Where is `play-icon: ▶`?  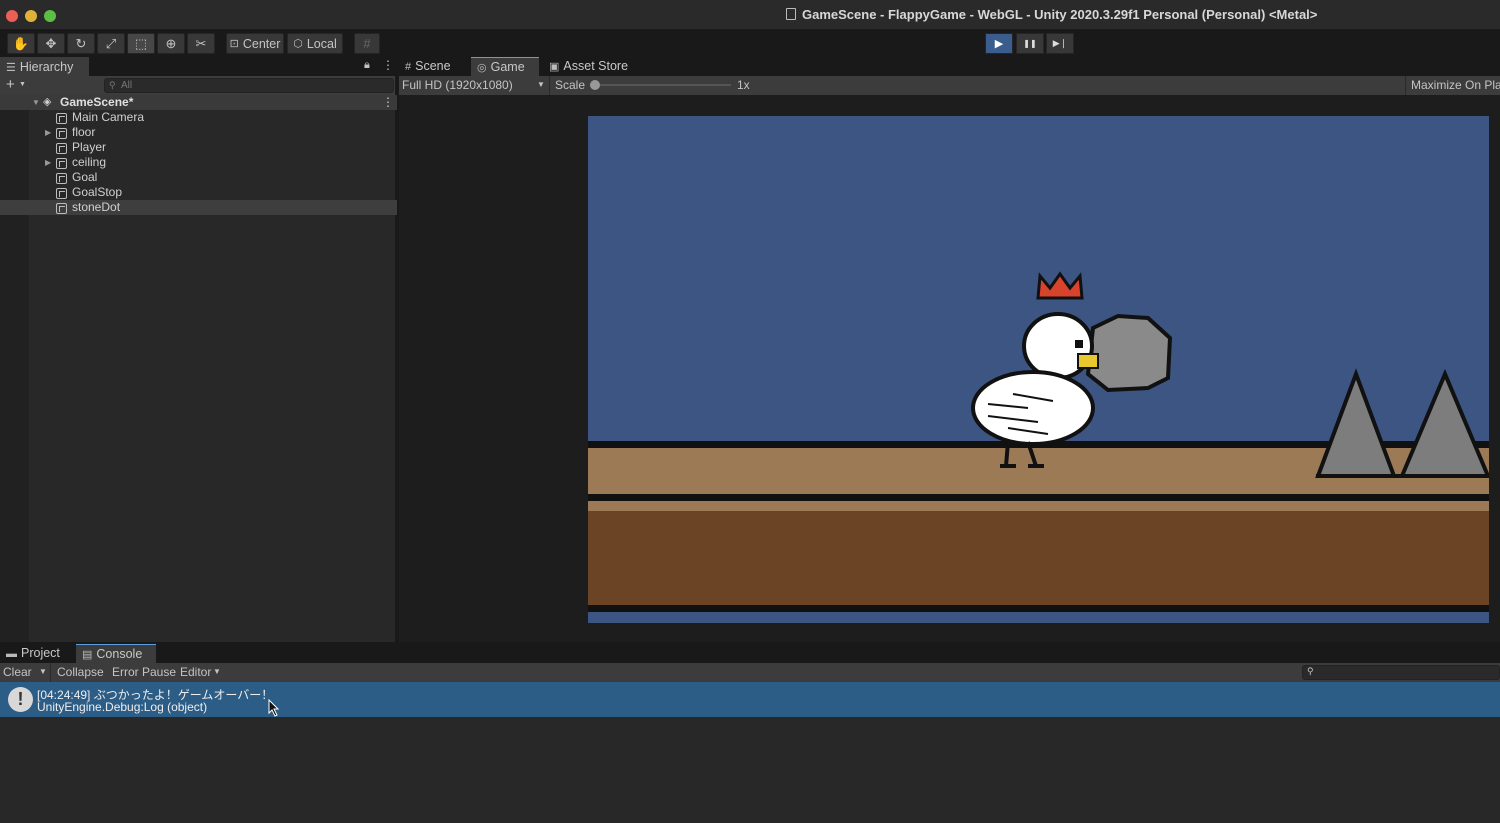 play-icon: ▶ is located at coordinates (999, 44).